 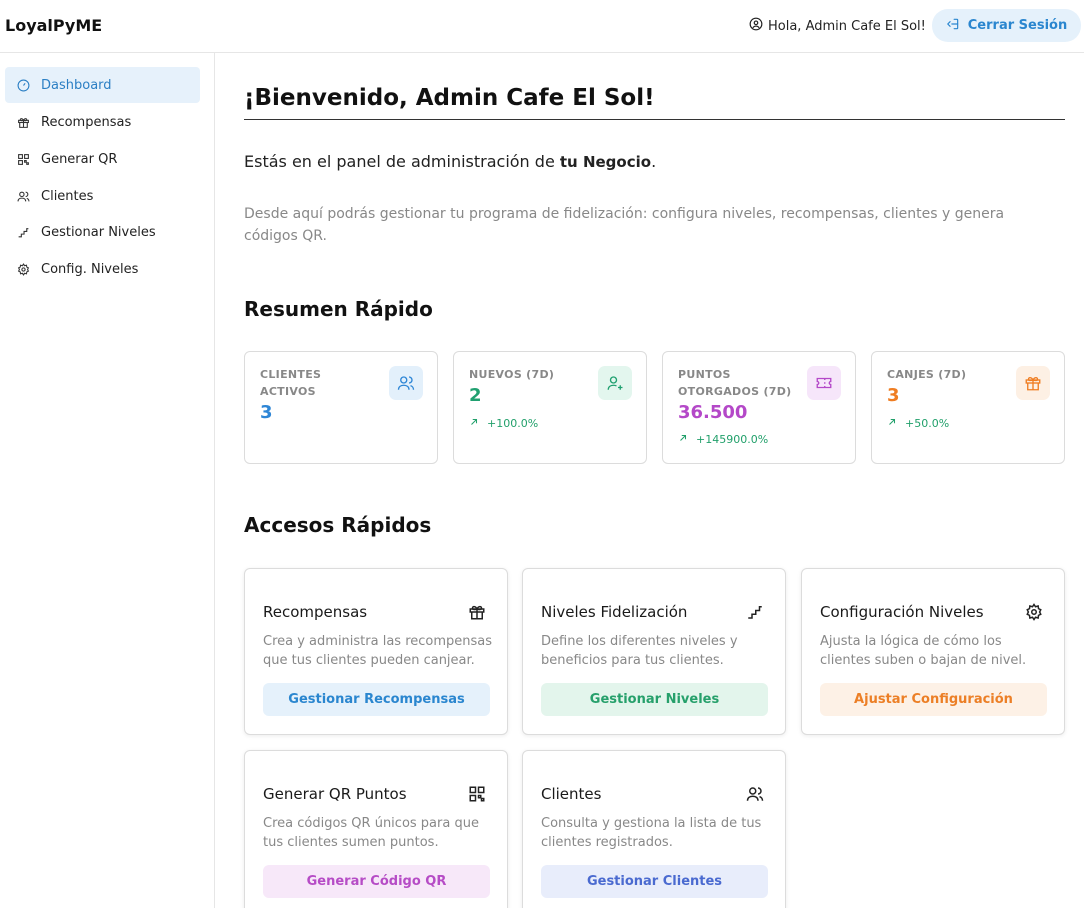 I want to click on manage-clients-button: Gestionar Clientes, so click(x=654, y=881).